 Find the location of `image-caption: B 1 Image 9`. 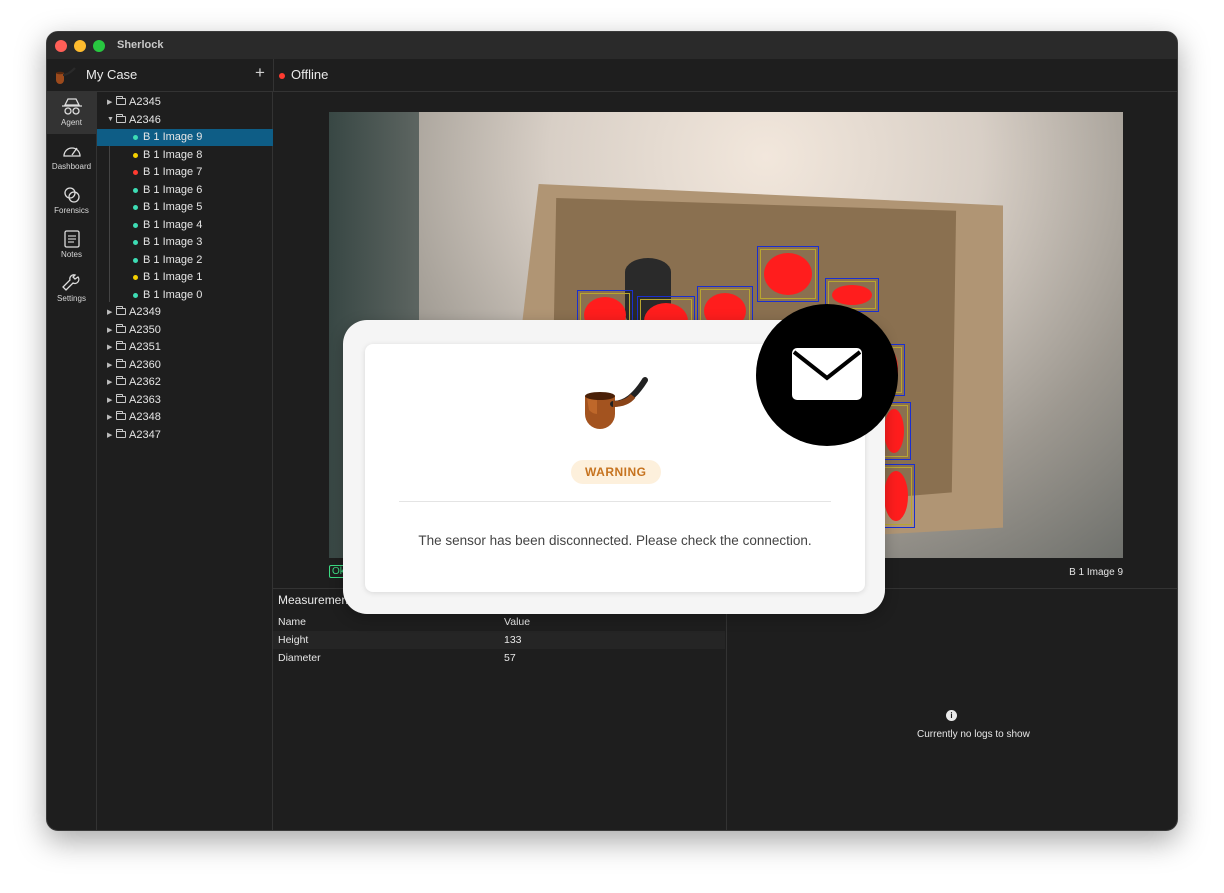

image-caption: B 1 Image 9 is located at coordinates (1096, 572).